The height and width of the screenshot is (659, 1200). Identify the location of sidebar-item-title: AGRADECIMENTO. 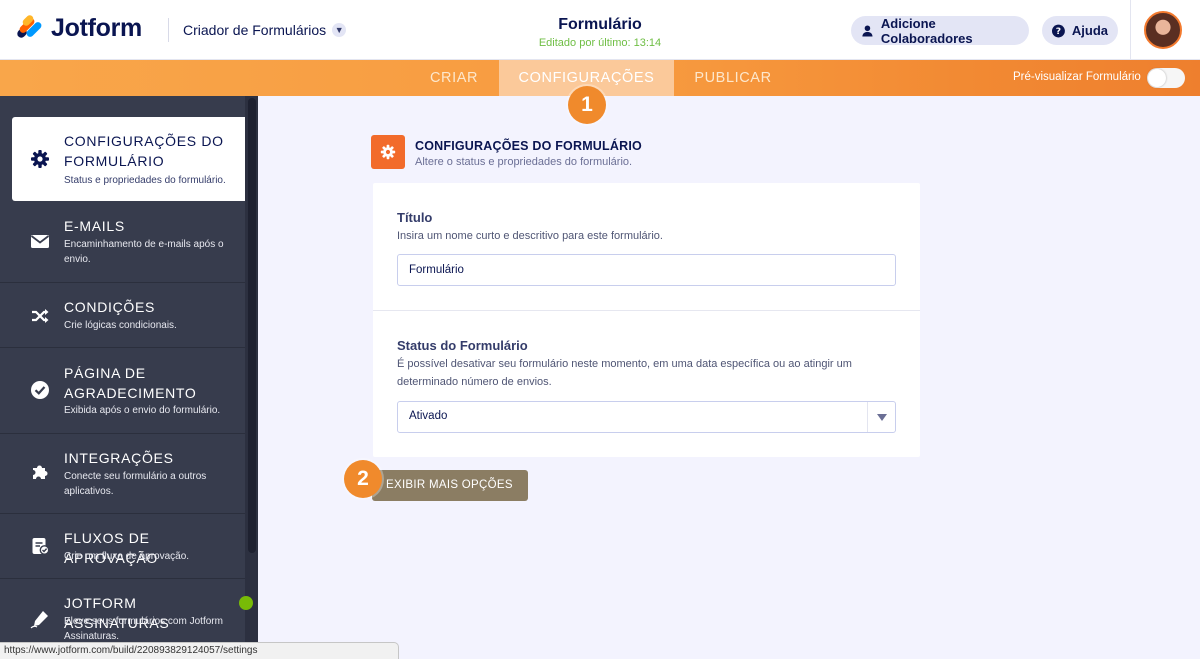
(130, 393).